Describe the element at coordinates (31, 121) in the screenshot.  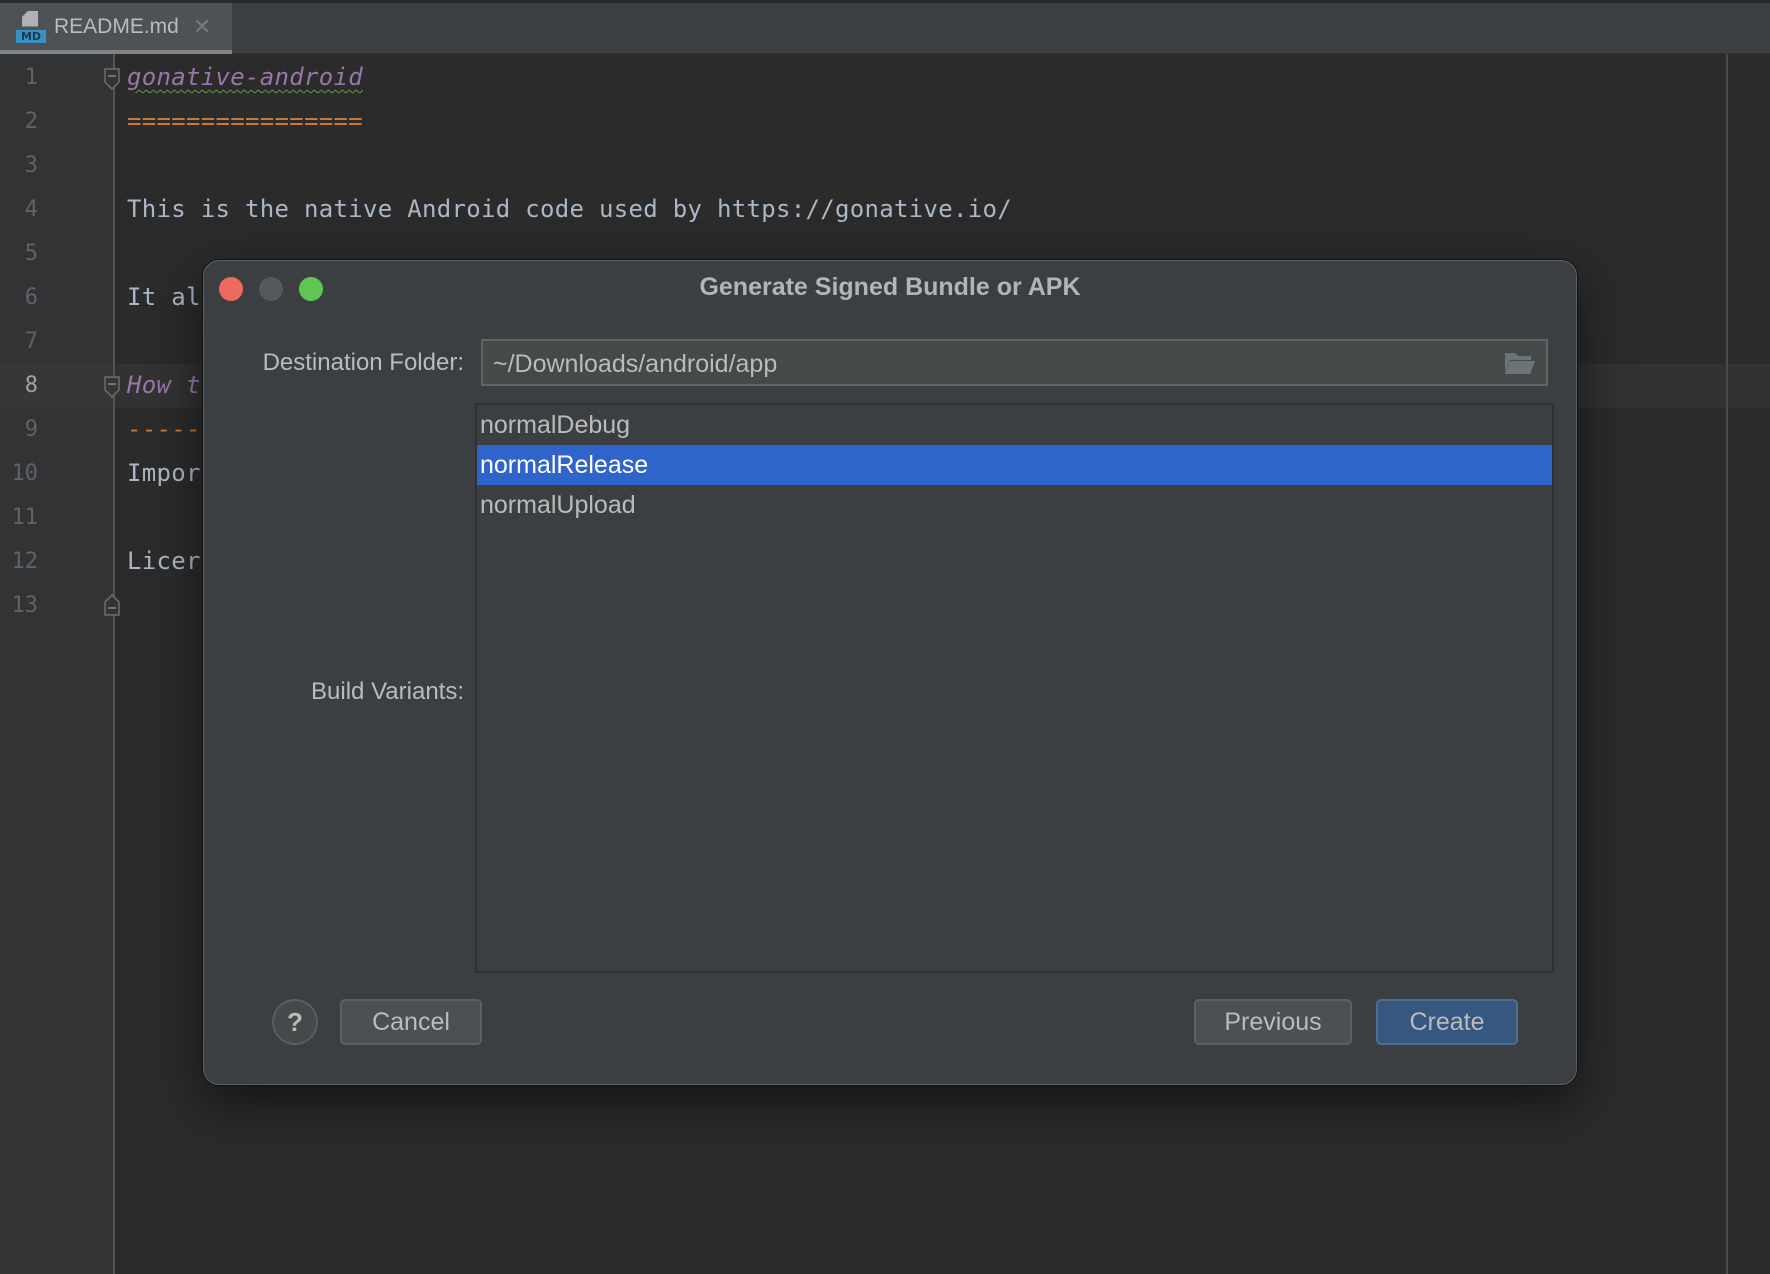
I see `line-number: 2` at that location.